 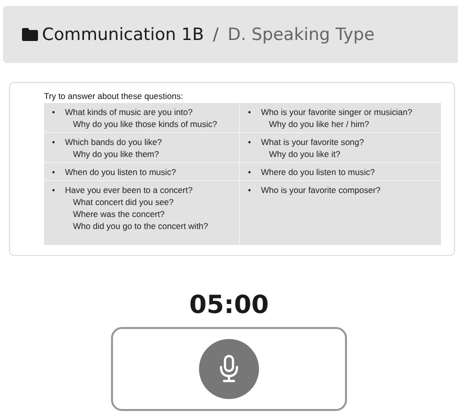 I want to click on question-text: Which bands do you like?, so click(x=113, y=142).